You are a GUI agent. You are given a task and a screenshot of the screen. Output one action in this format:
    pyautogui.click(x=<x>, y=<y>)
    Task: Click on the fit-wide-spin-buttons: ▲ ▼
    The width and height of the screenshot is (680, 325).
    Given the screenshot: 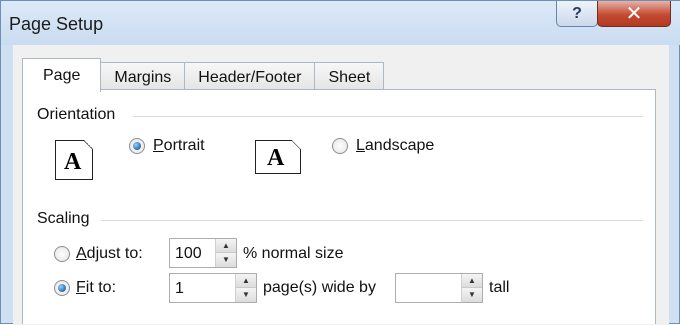 What is the action you would take?
    pyautogui.click(x=245, y=288)
    